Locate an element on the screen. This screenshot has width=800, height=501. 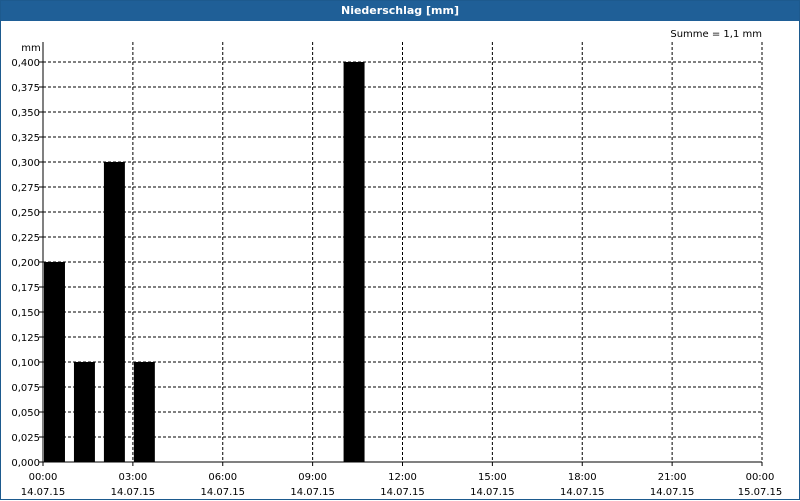
y-tick-label: 0,325 is located at coordinates (25, 138).